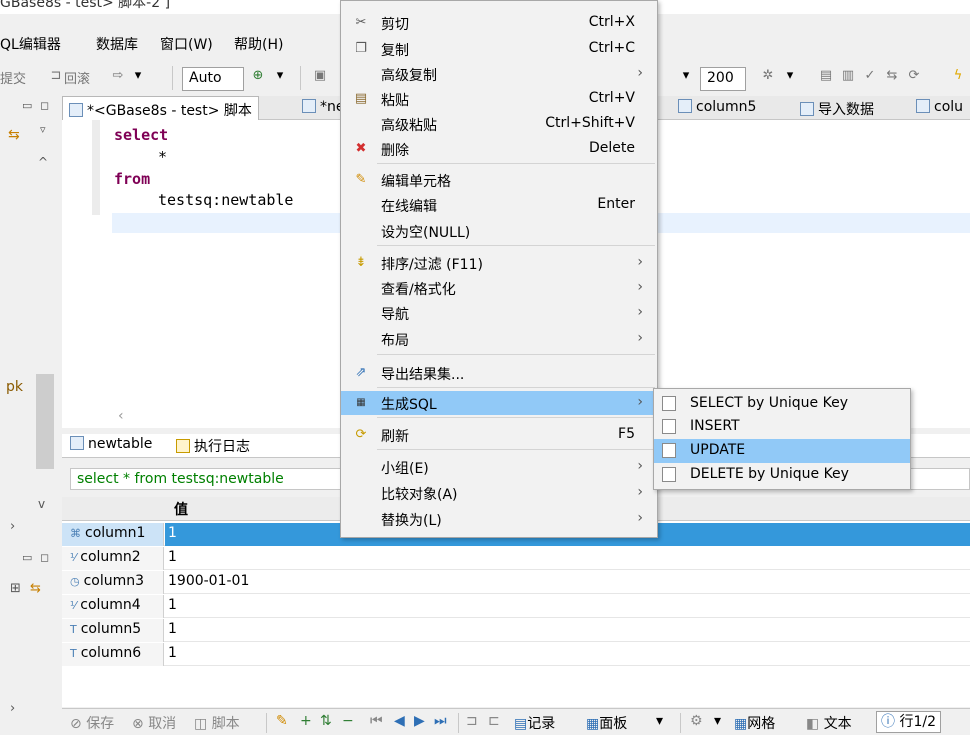 Image resolution: width=970 pixels, height=735 pixels. I want to click on row-name: Tcolumn5, so click(113, 630).